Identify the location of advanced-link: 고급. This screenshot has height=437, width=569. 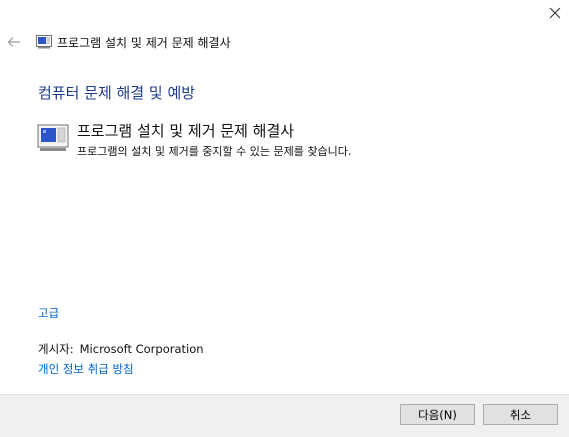
(48, 313).